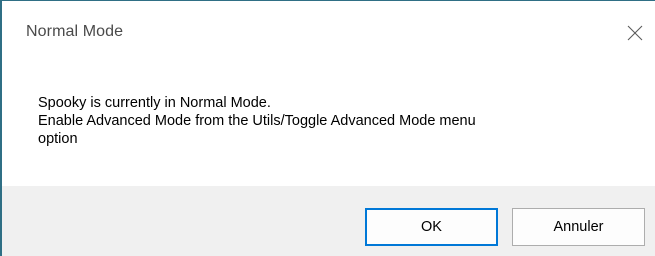  Describe the element at coordinates (154, 103) in the screenshot. I see `message-line-1: Spooky is currently in Normal Mode.` at that location.